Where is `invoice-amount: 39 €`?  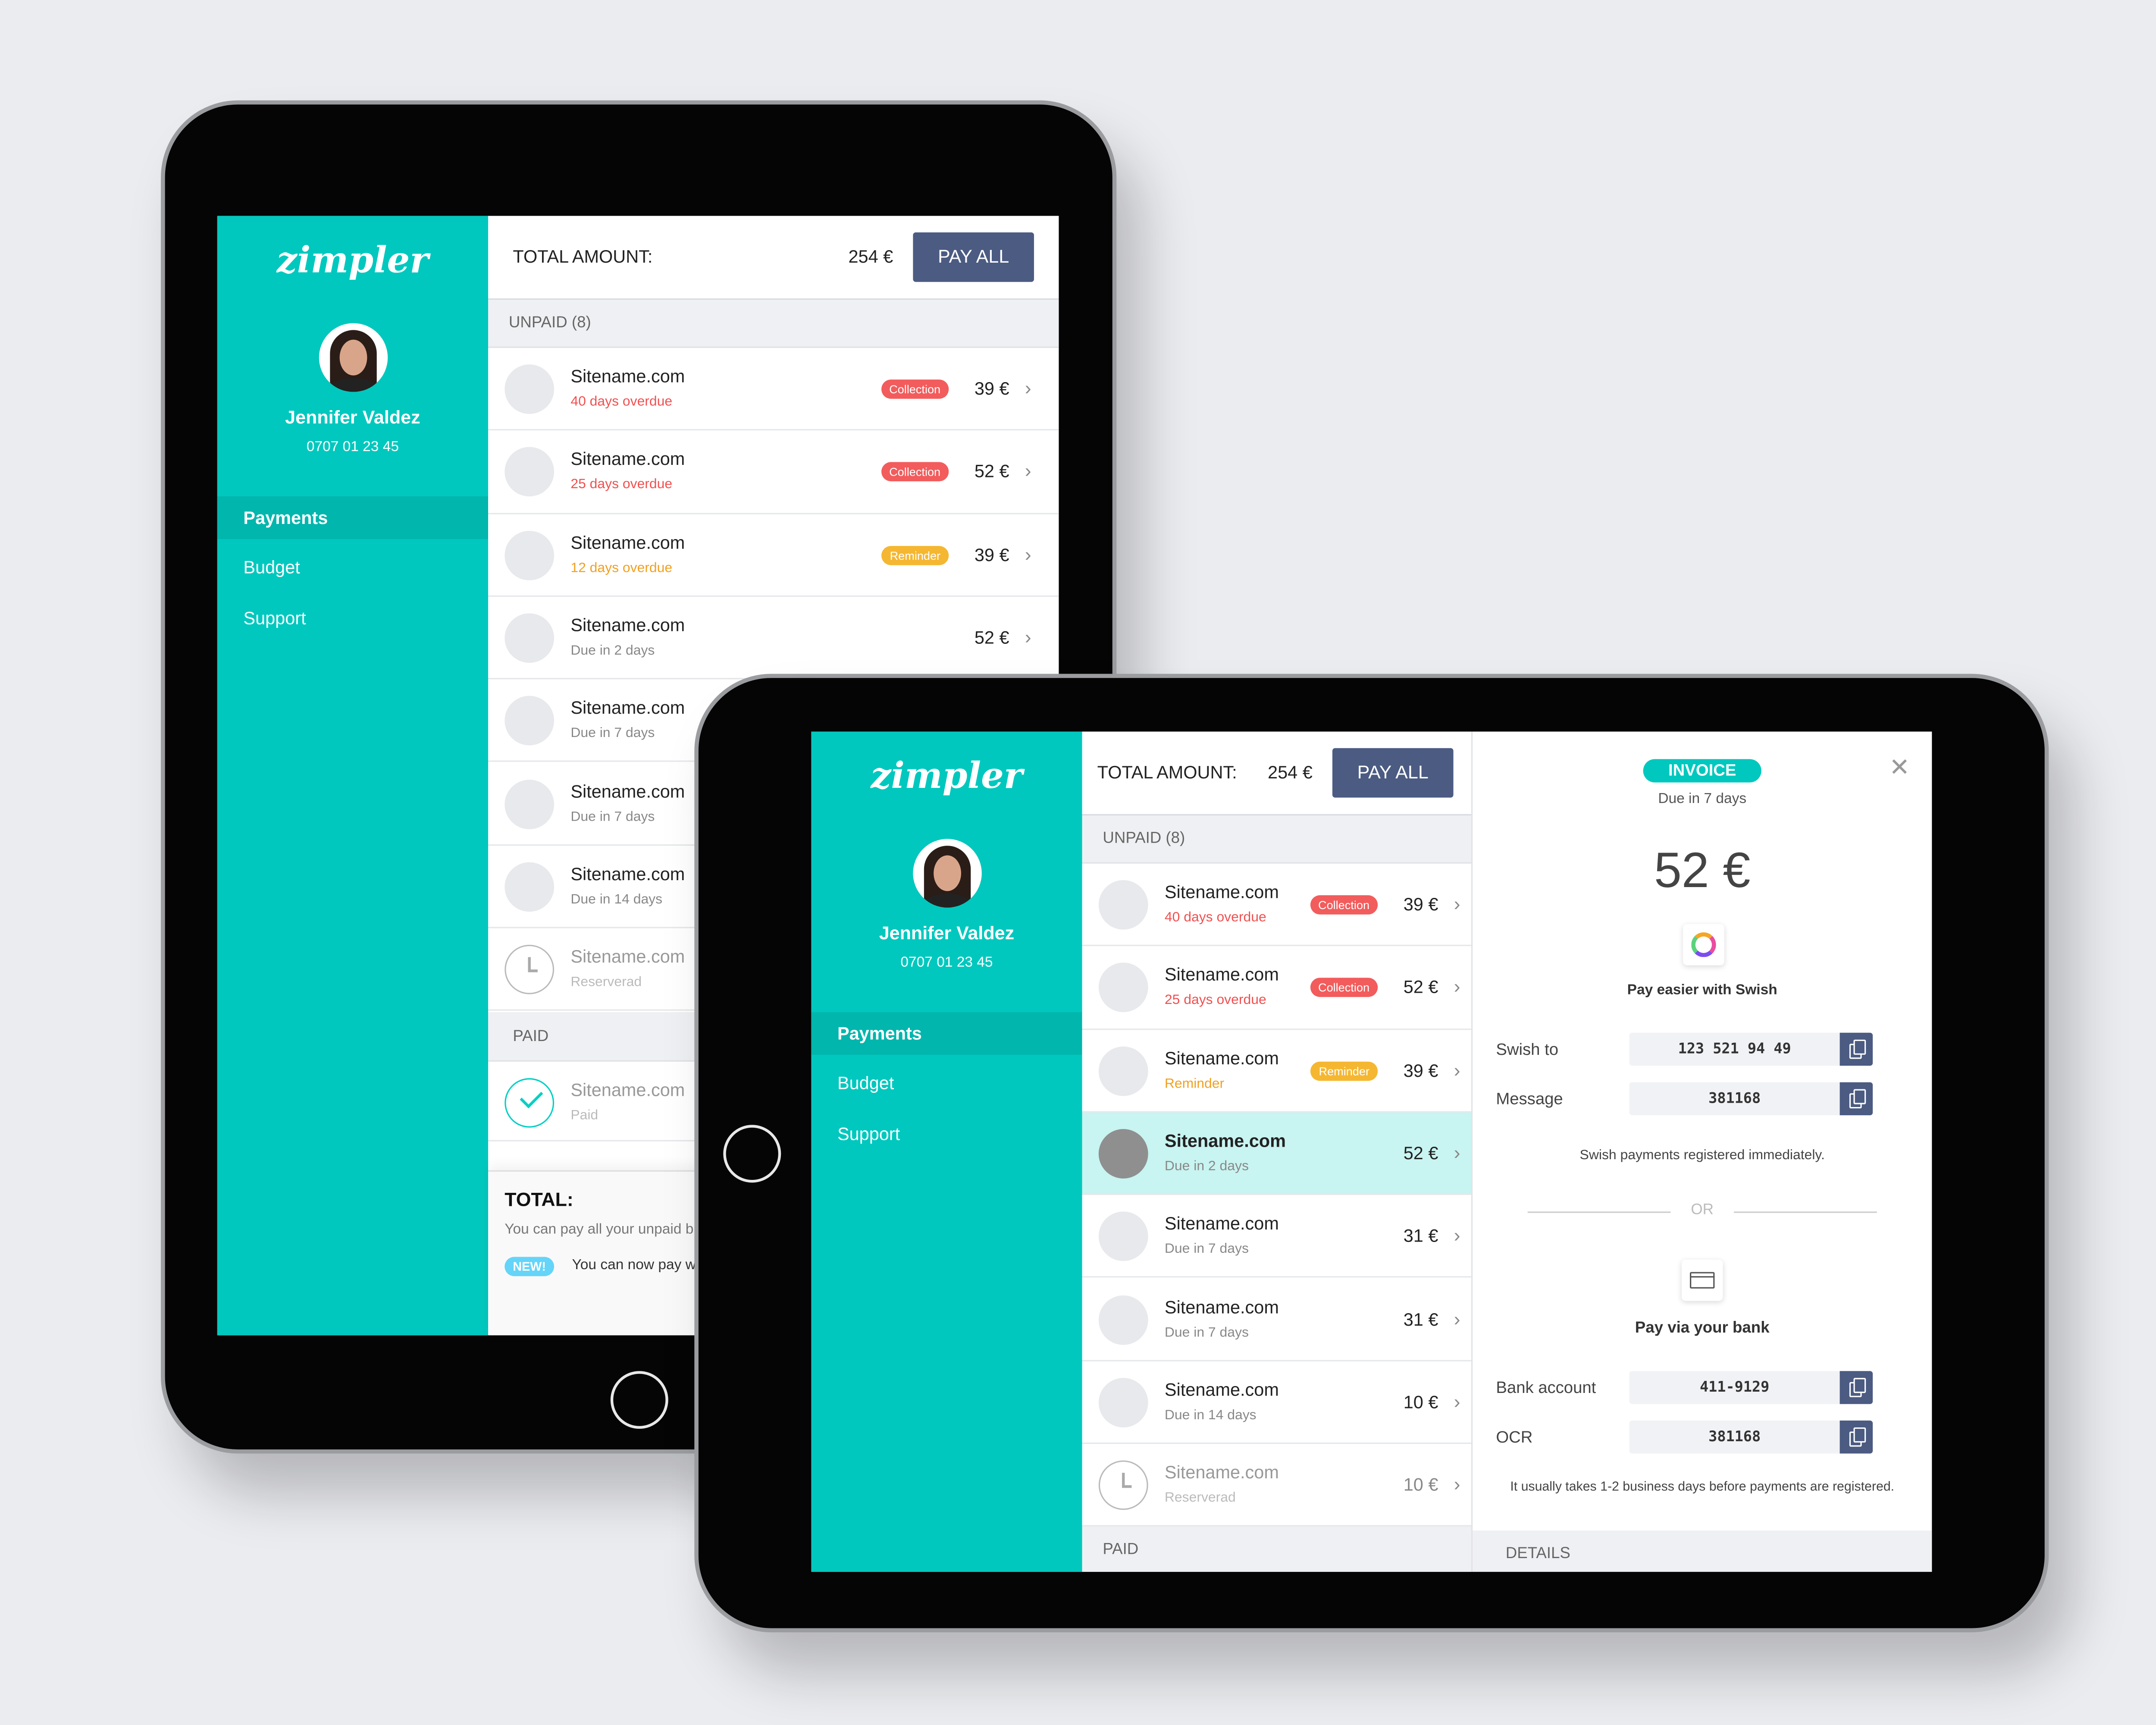
invoice-amount: 39 € is located at coordinates (991, 389).